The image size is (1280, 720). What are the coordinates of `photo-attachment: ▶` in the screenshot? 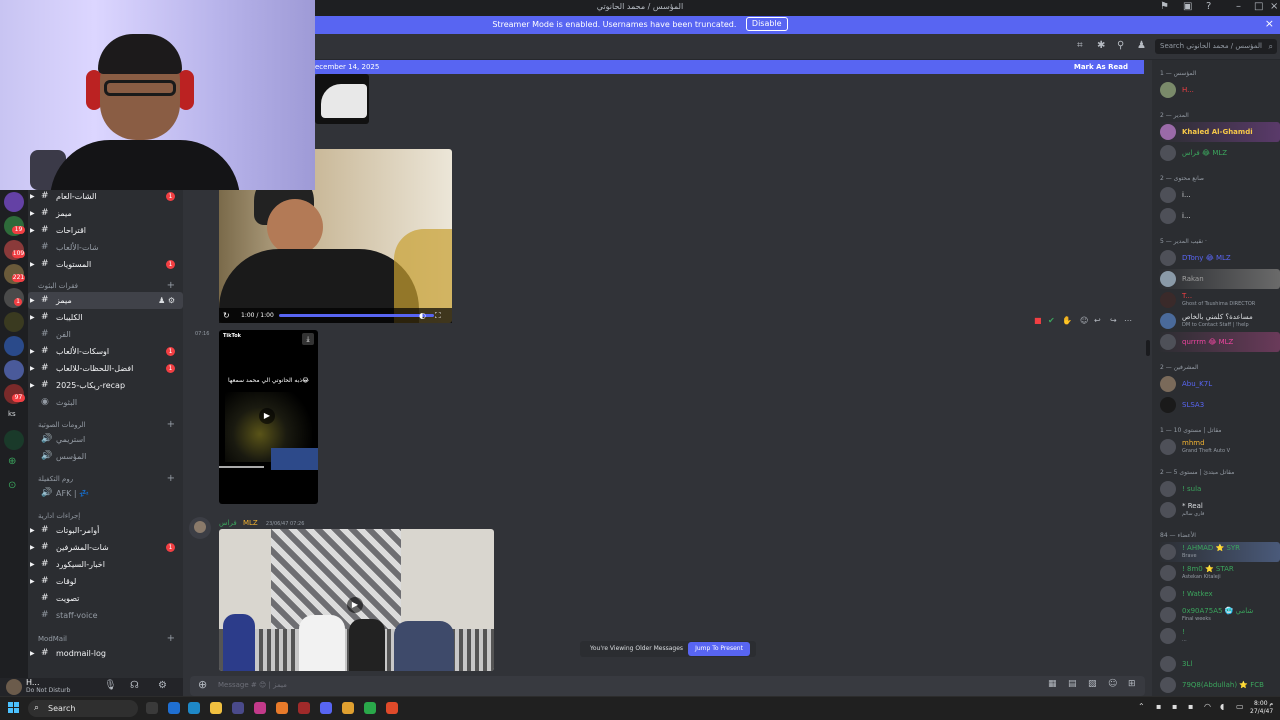 It's located at (356, 600).